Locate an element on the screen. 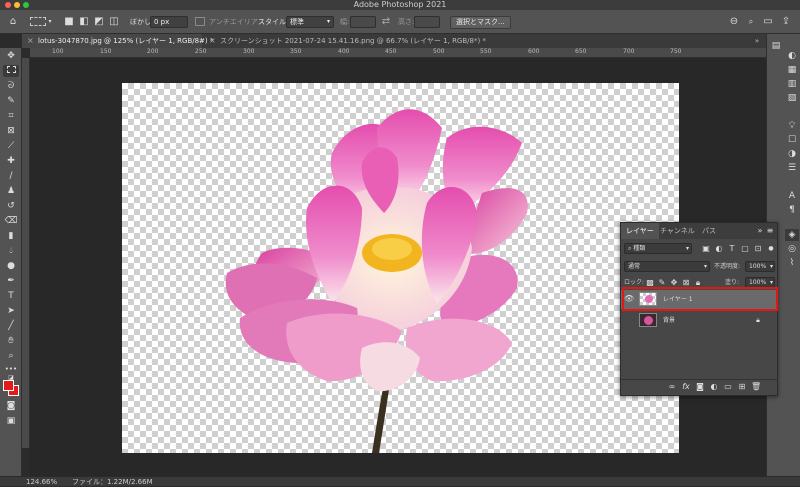 This screenshot has width=800, height=487. new-layer-icon: ⊞ is located at coordinates (742, 387).